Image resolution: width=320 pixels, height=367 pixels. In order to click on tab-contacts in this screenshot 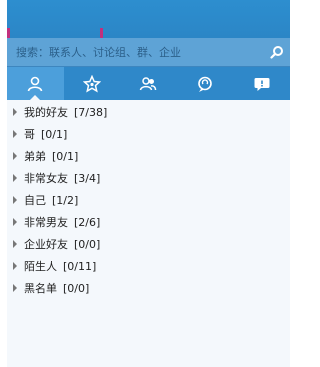, I will do `click(35, 83)`.